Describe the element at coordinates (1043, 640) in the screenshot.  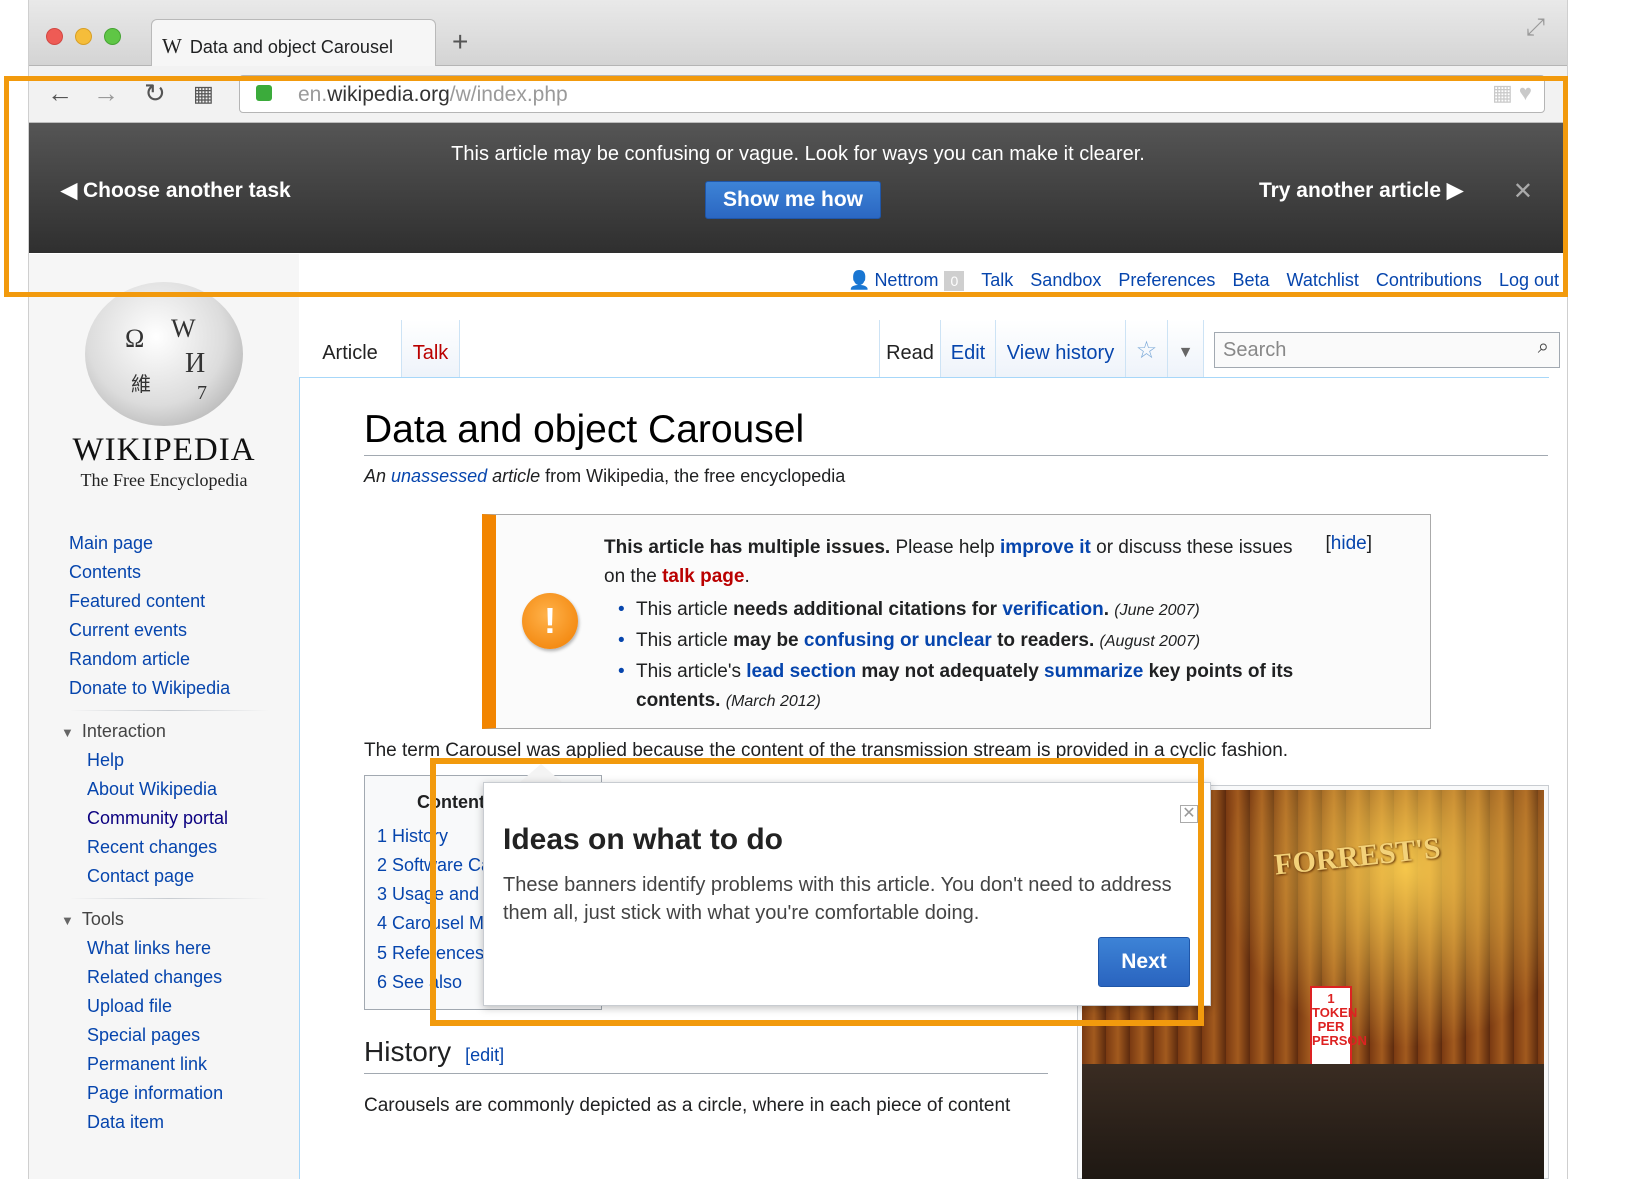
I see `issue-text: to readers.` at that location.